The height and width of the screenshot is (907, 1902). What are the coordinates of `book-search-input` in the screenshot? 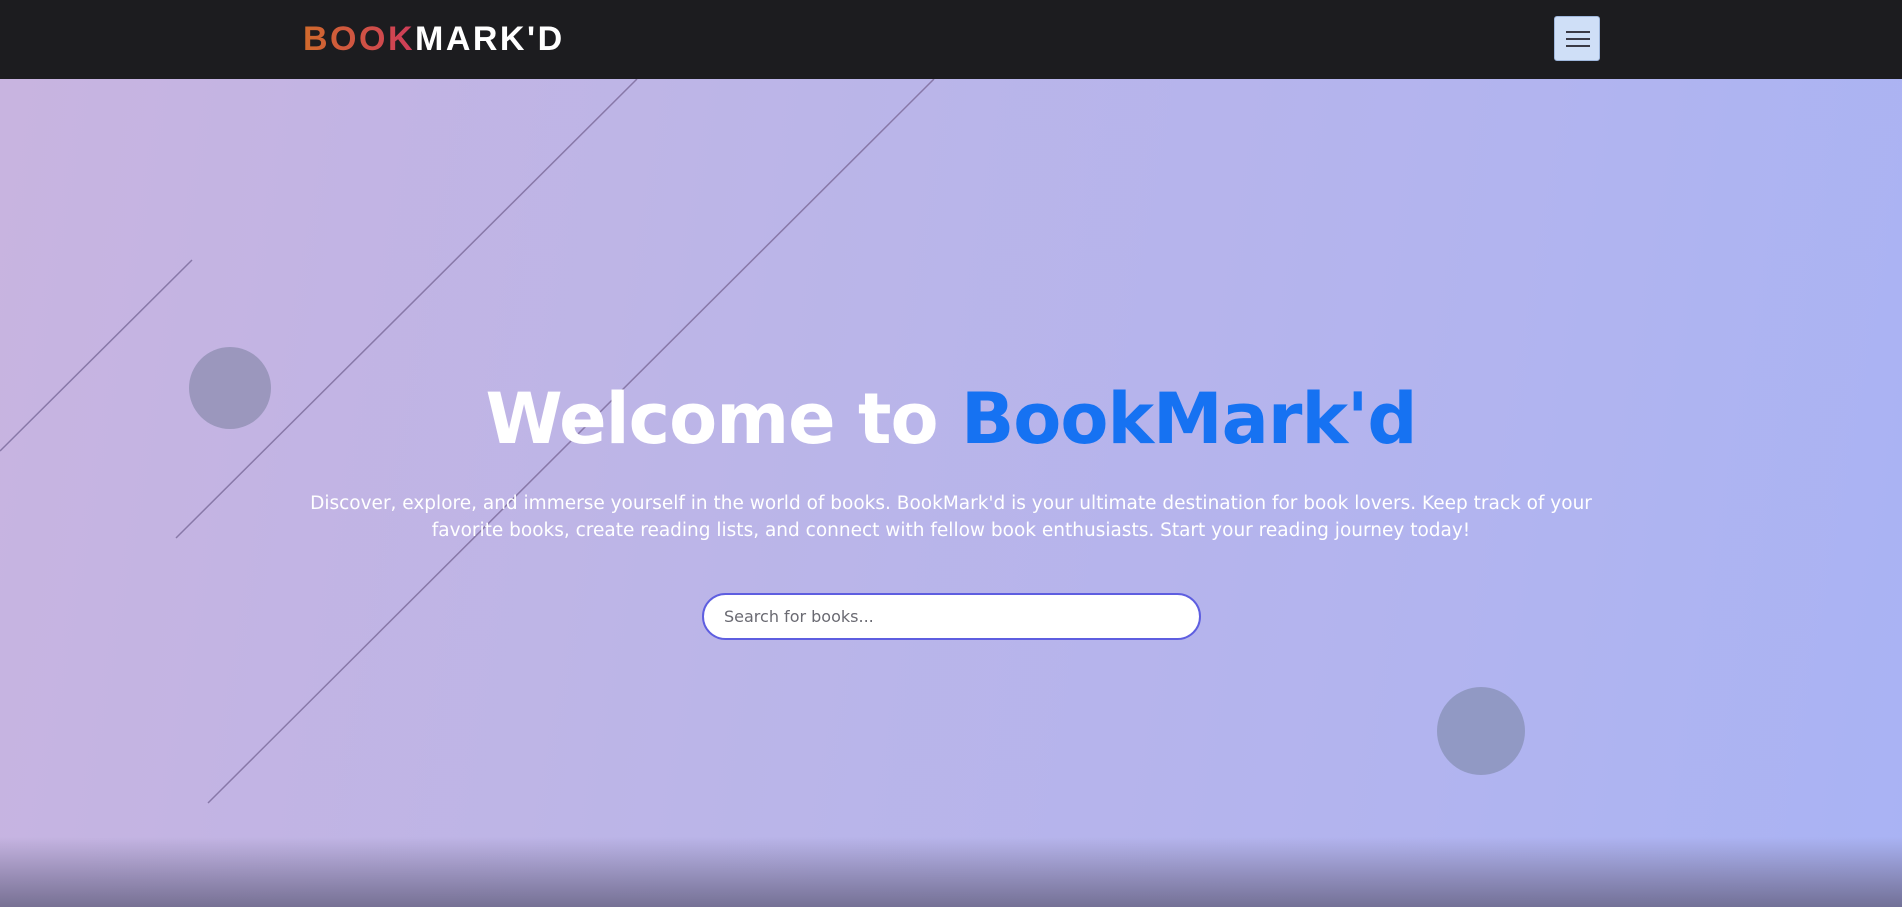 It's located at (951, 616).